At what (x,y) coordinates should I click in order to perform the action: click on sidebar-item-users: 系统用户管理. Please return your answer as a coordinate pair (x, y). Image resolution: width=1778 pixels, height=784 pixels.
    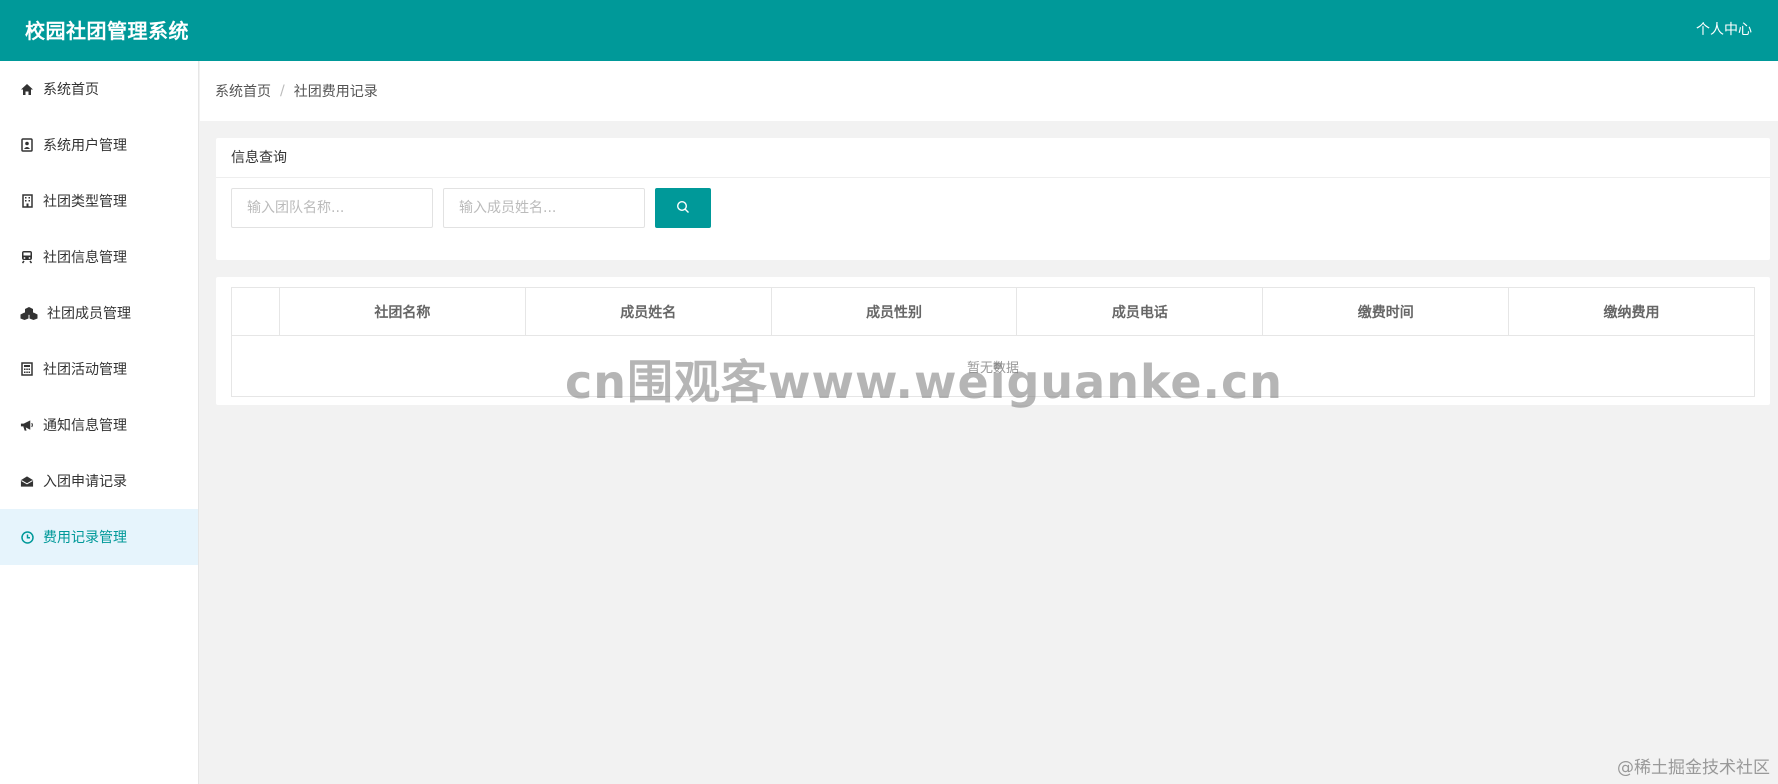
    Looking at the image, I should click on (99, 145).